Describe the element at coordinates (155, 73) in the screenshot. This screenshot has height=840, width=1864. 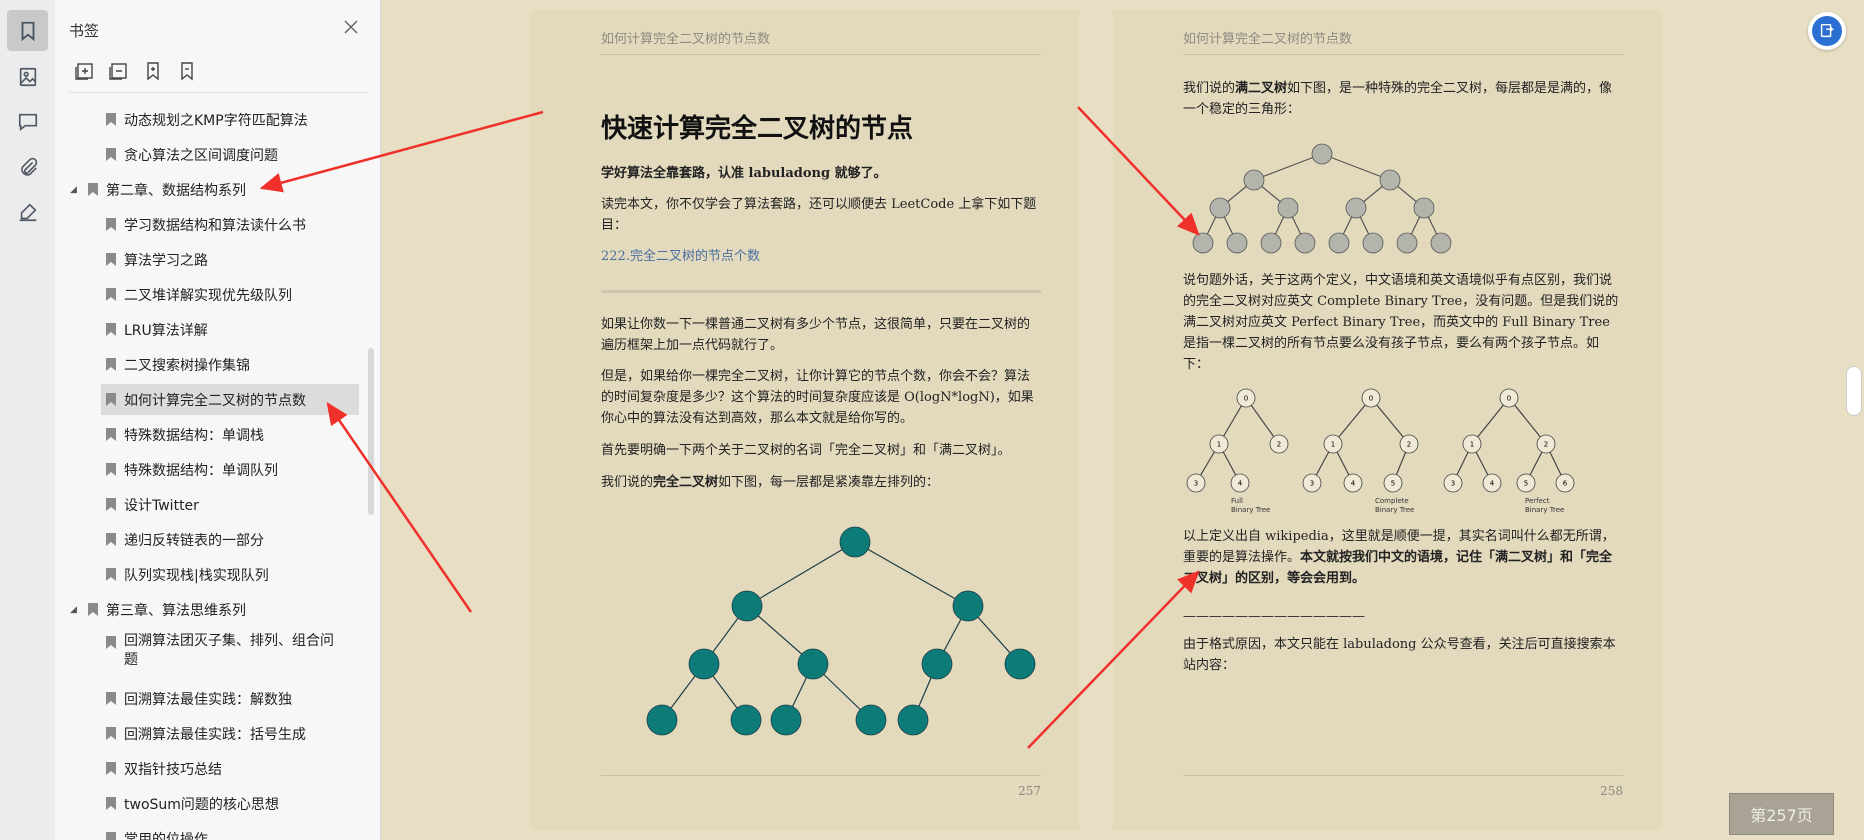
I see `add-bookmark-icon` at that location.